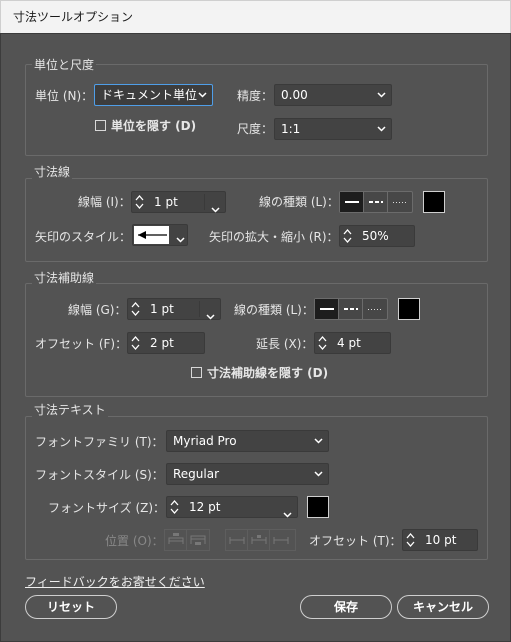 The image size is (511, 642). Describe the element at coordinates (81, 344) in the screenshot. I see `ext-offset-label: オフセット (F)：` at that location.